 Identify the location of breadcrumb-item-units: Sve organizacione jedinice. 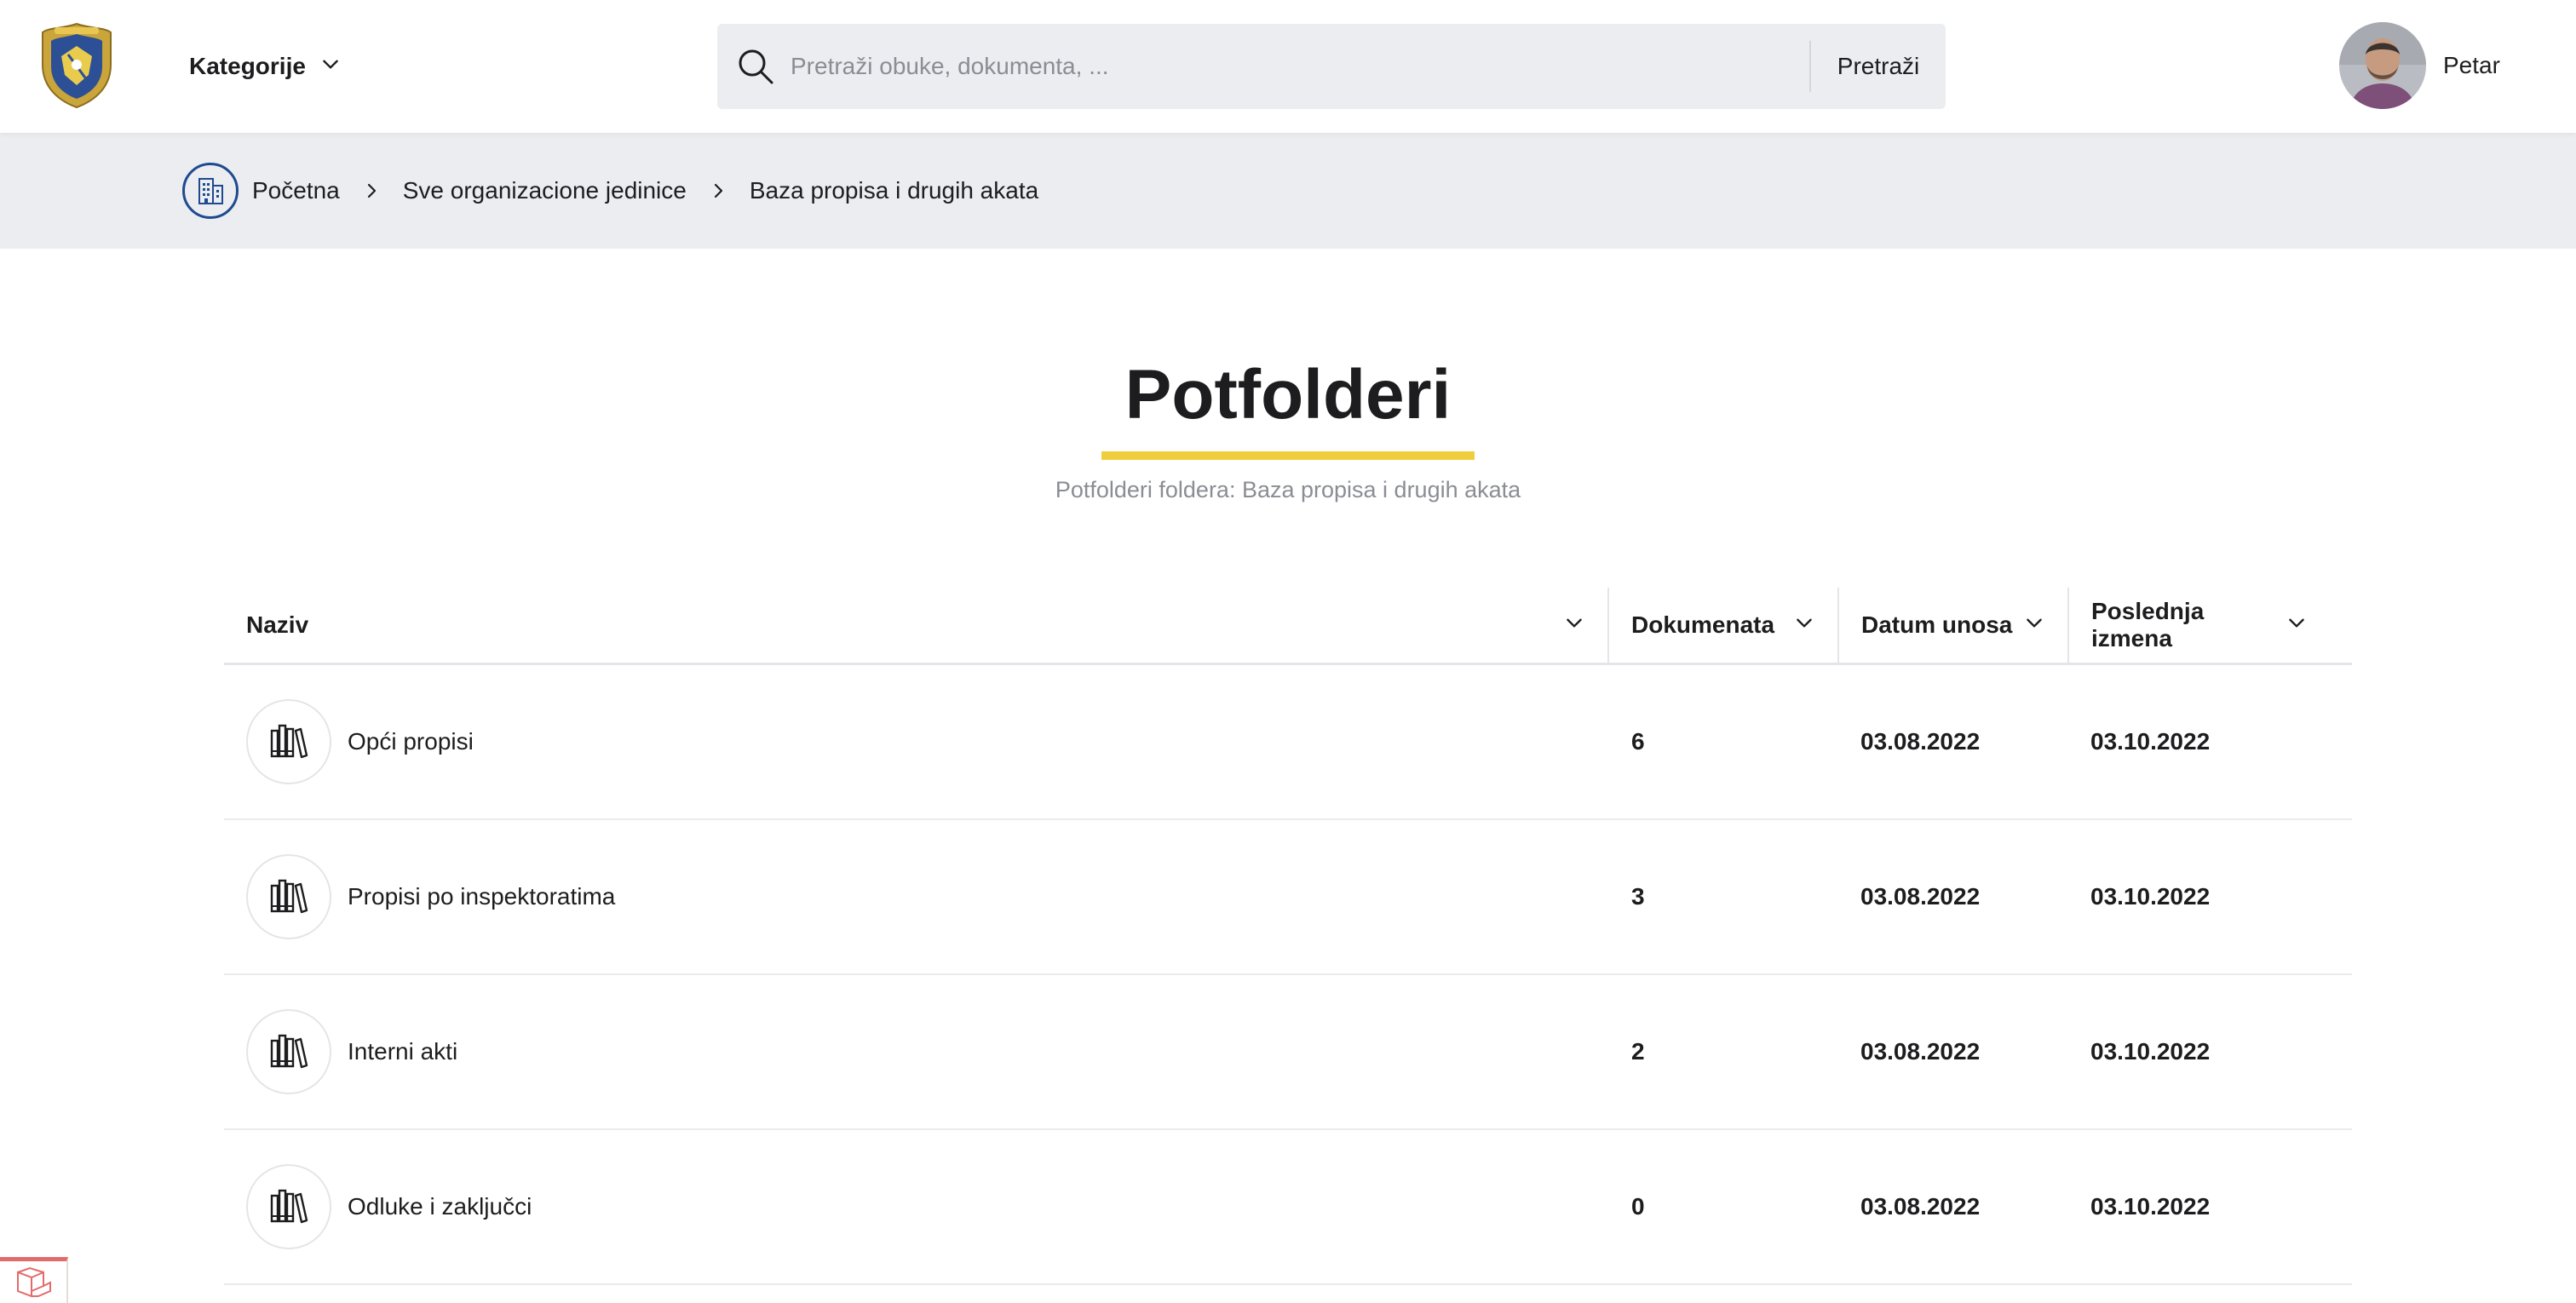
(545, 190).